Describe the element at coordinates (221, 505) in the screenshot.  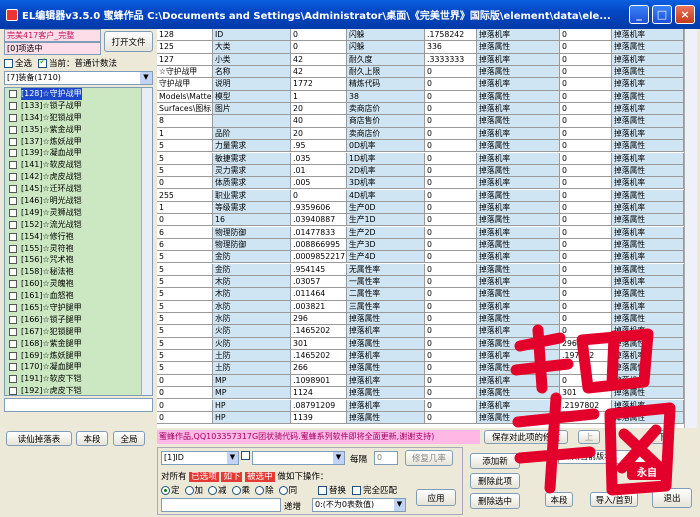
I see `step-input` at that location.